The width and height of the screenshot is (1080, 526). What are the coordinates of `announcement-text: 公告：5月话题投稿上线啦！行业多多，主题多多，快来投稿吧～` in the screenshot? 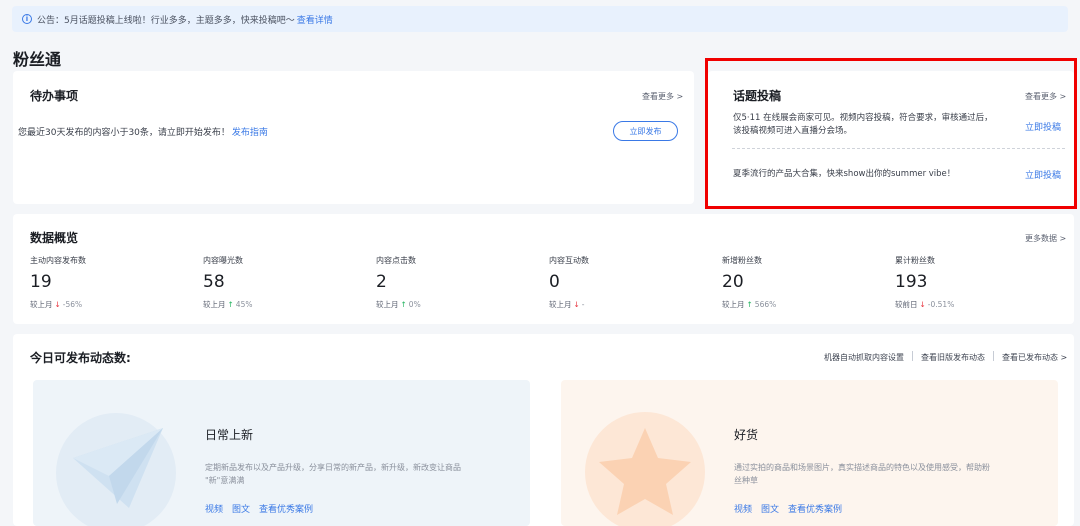 It's located at (166, 20).